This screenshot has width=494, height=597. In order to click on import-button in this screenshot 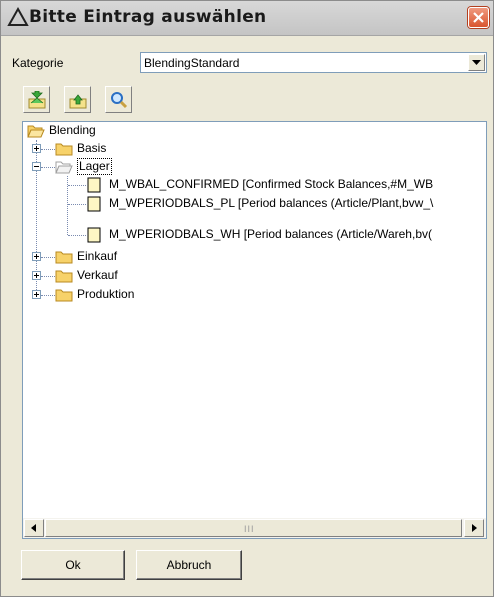, I will do `click(36, 99)`.